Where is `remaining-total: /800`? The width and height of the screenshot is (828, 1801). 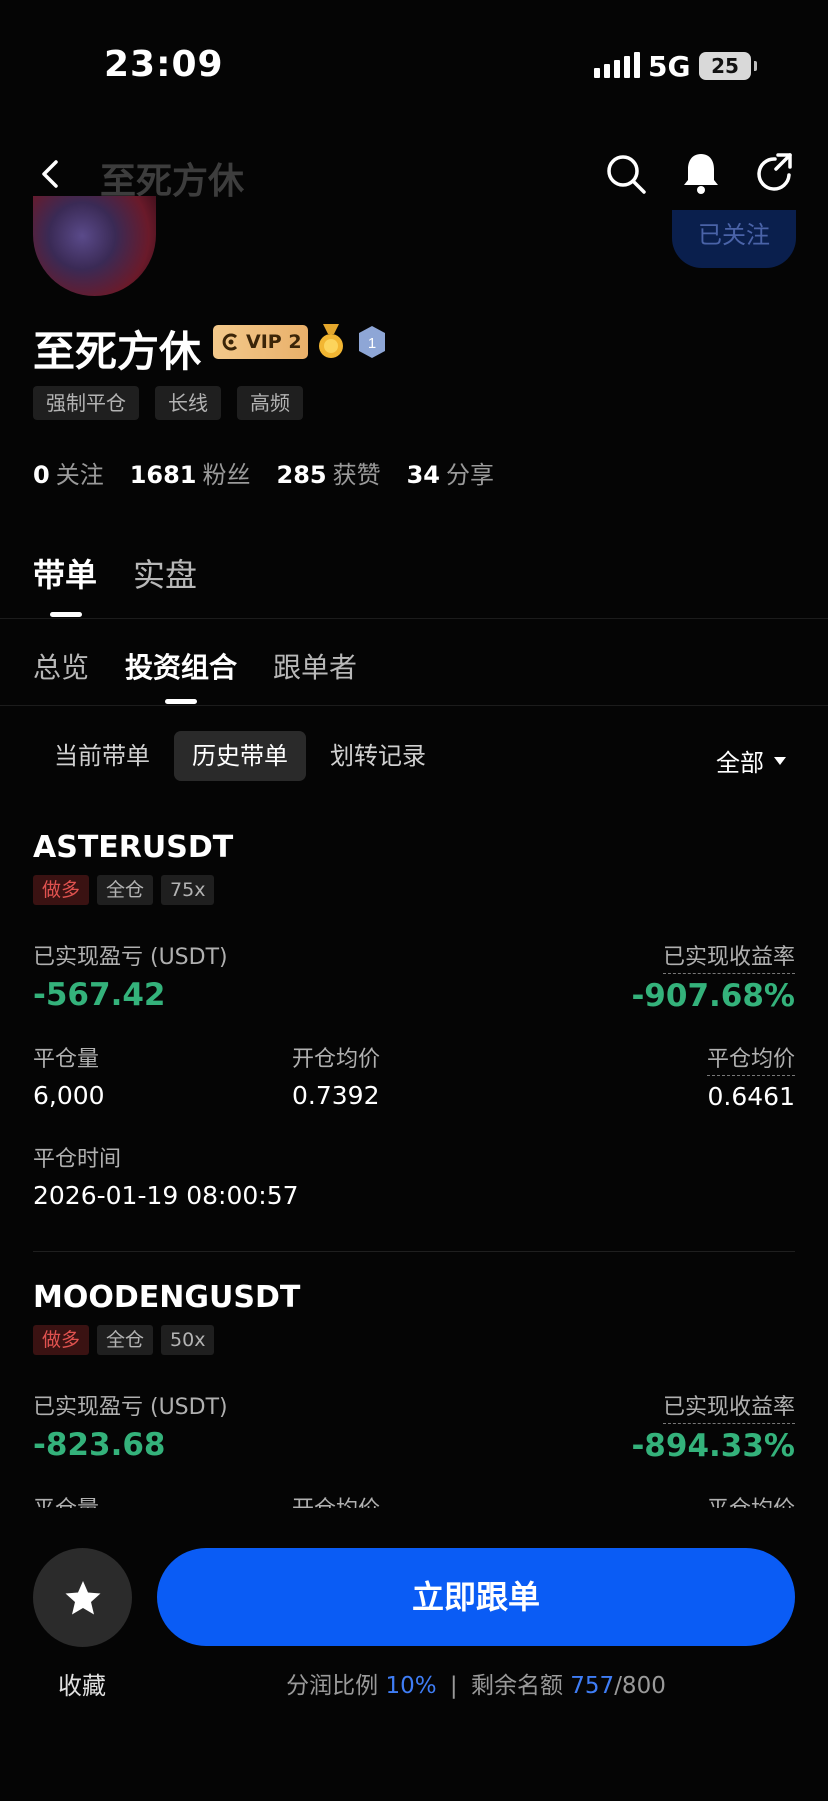
remaining-total: /800 is located at coordinates (640, 1686).